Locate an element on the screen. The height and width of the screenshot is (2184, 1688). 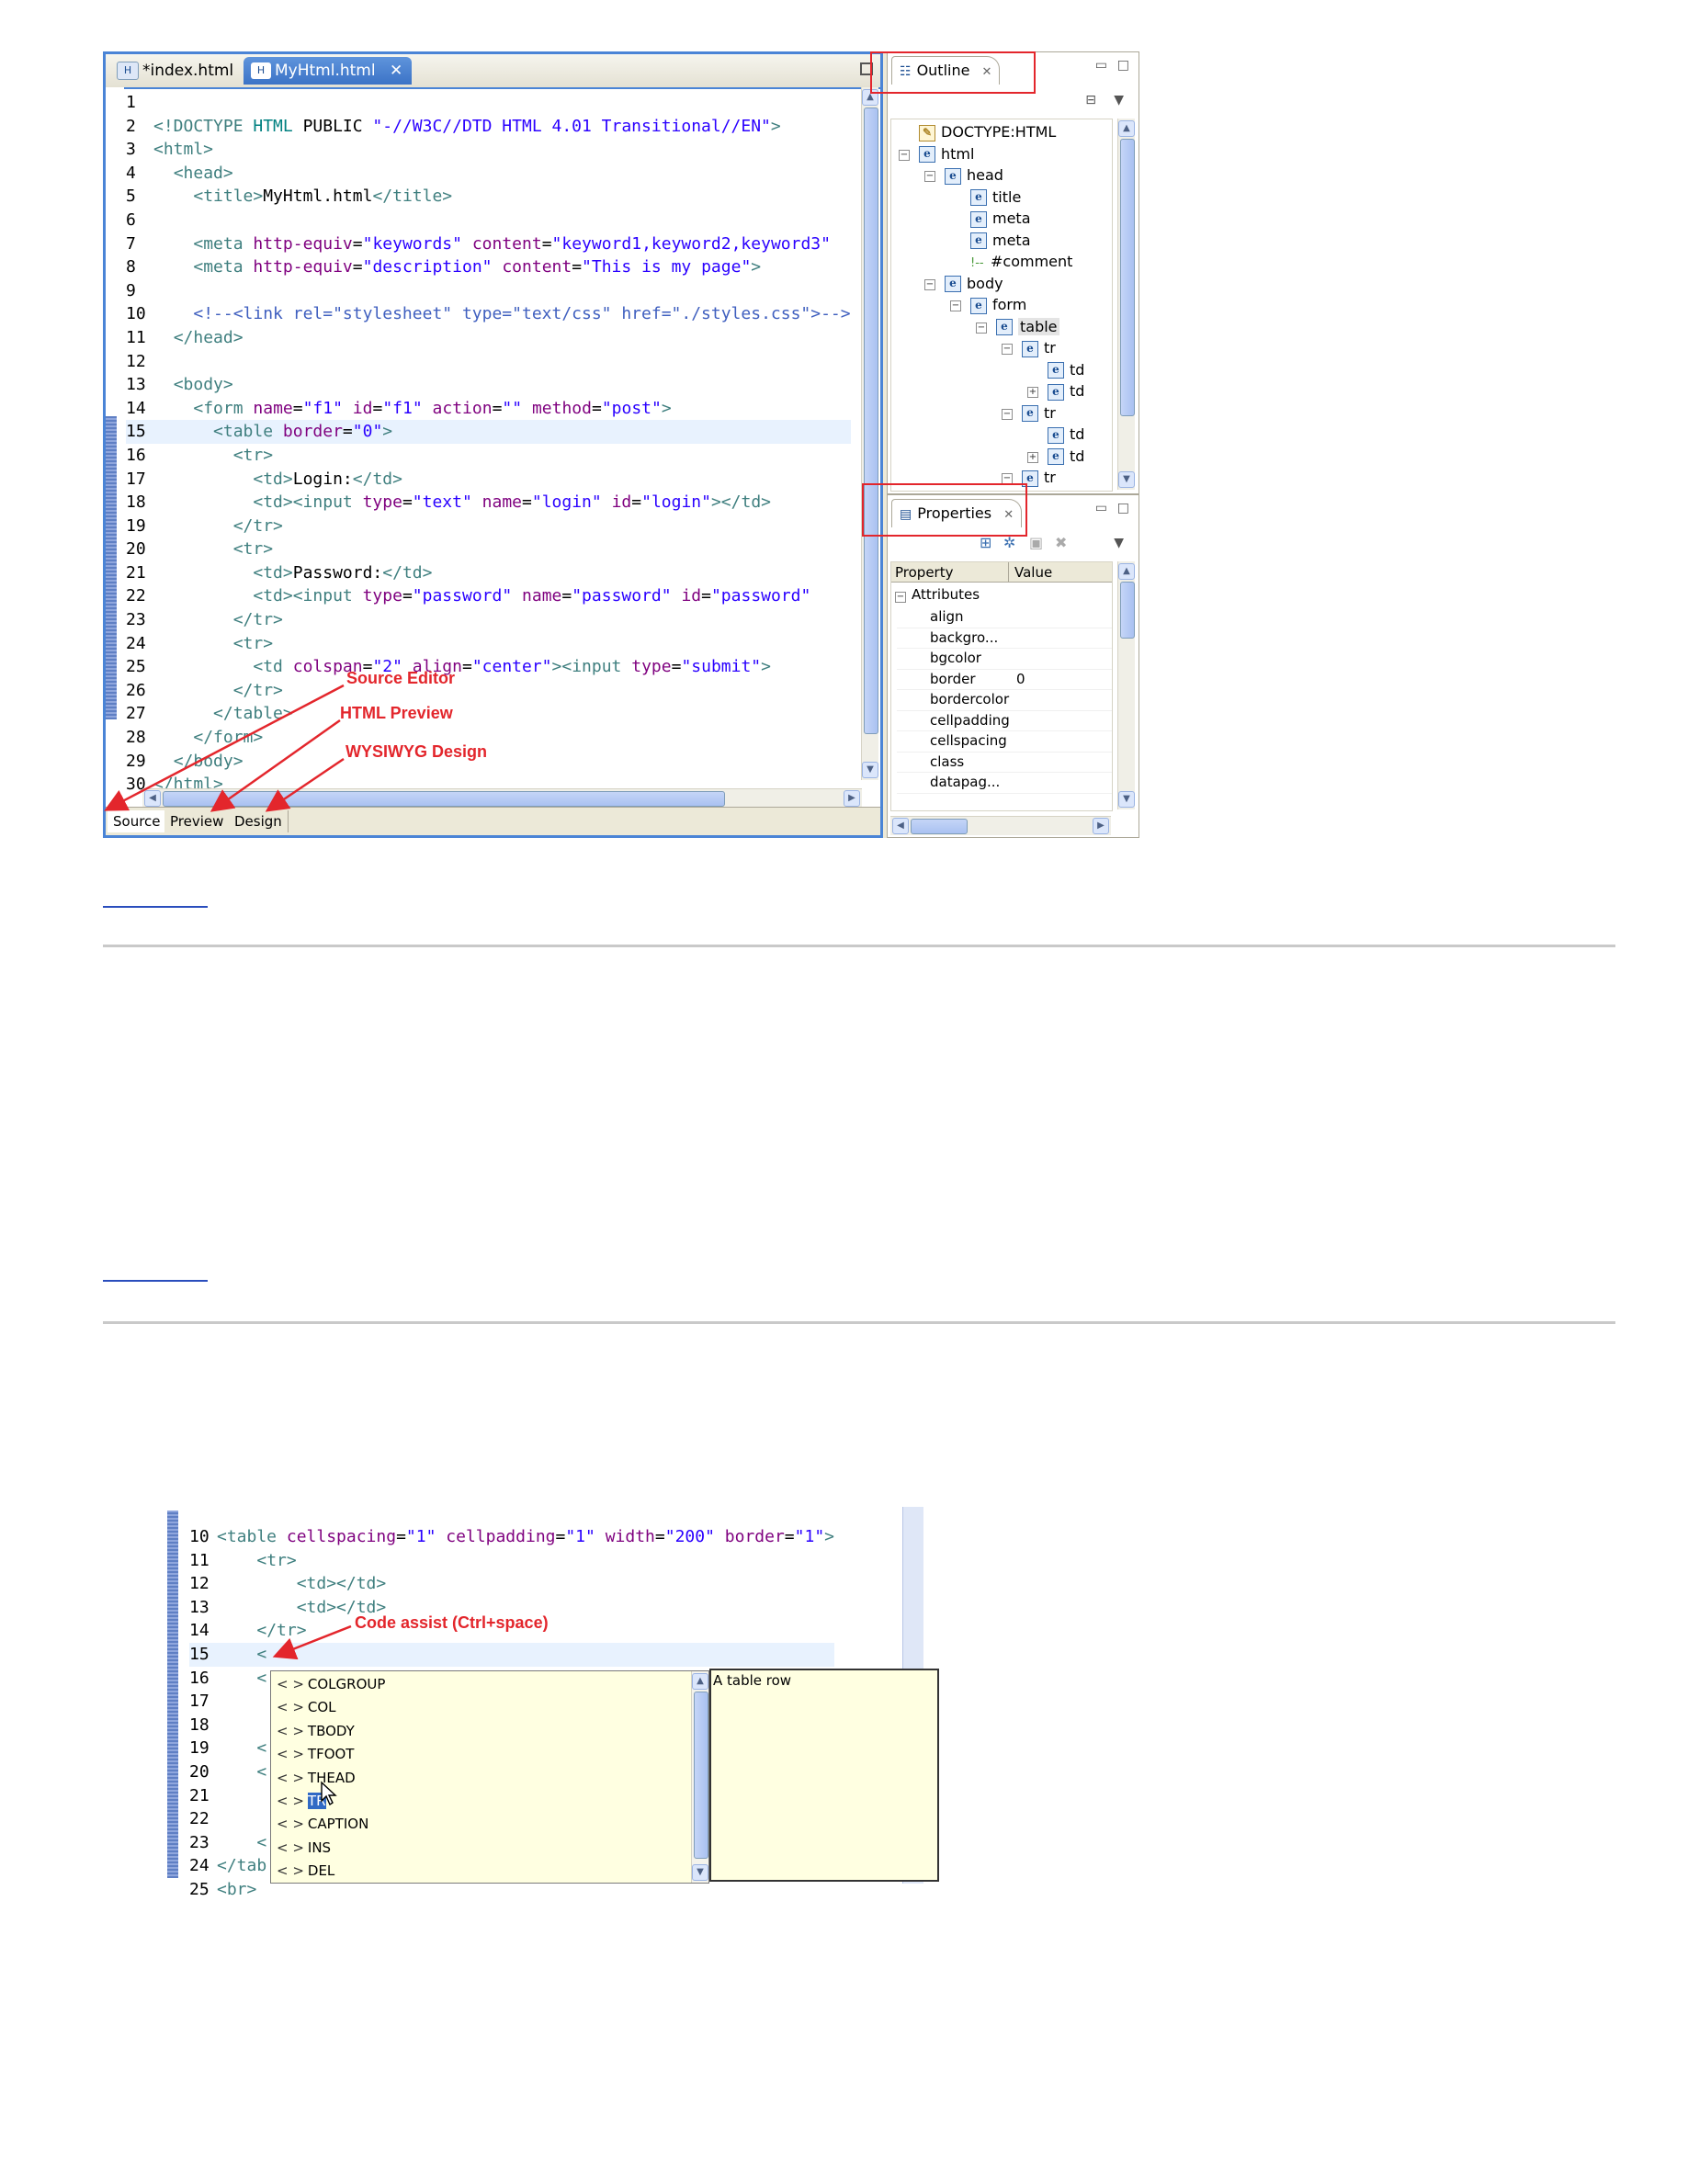
completion-scrollbar: ▲ ▼ is located at coordinates (700, 1777).